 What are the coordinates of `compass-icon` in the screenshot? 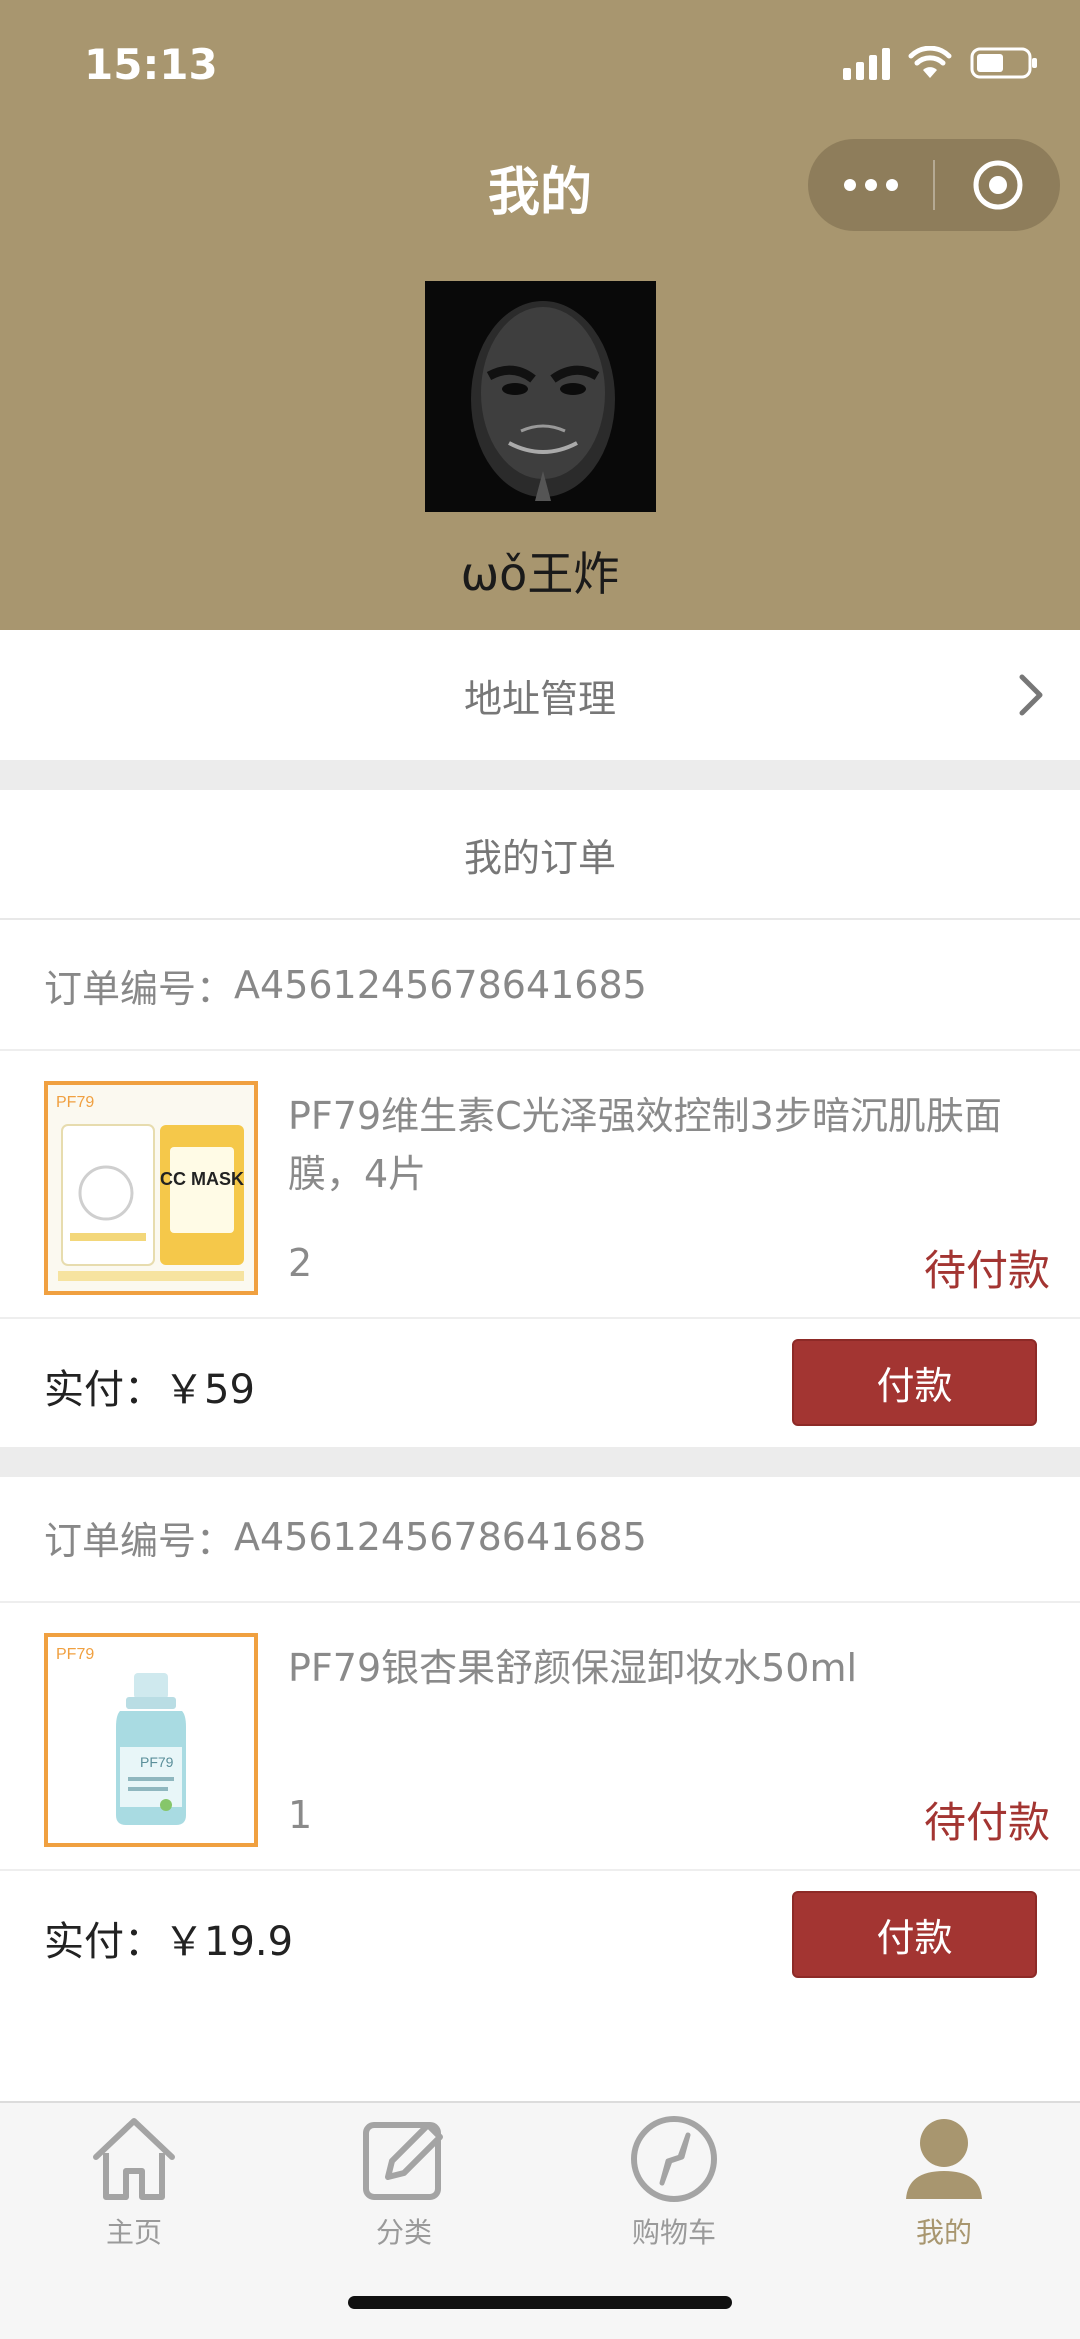 It's located at (674, 2159).